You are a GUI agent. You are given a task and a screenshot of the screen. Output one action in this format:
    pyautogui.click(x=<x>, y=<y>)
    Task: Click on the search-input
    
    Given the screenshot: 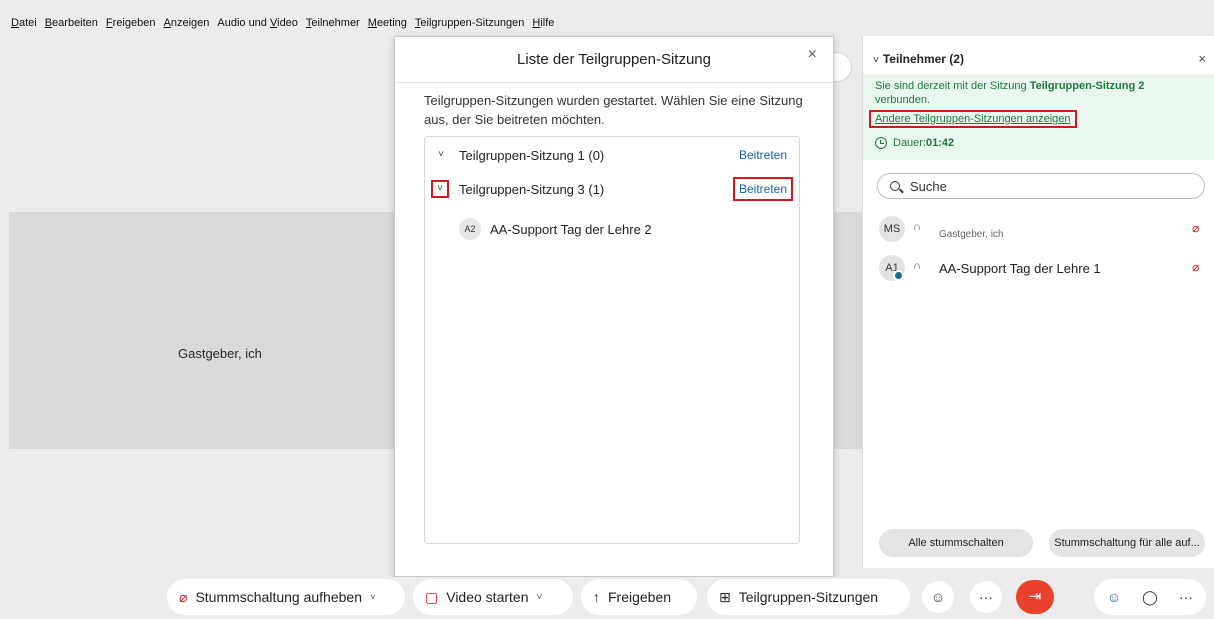 What is the action you would take?
    pyautogui.click(x=1040, y=186)
    